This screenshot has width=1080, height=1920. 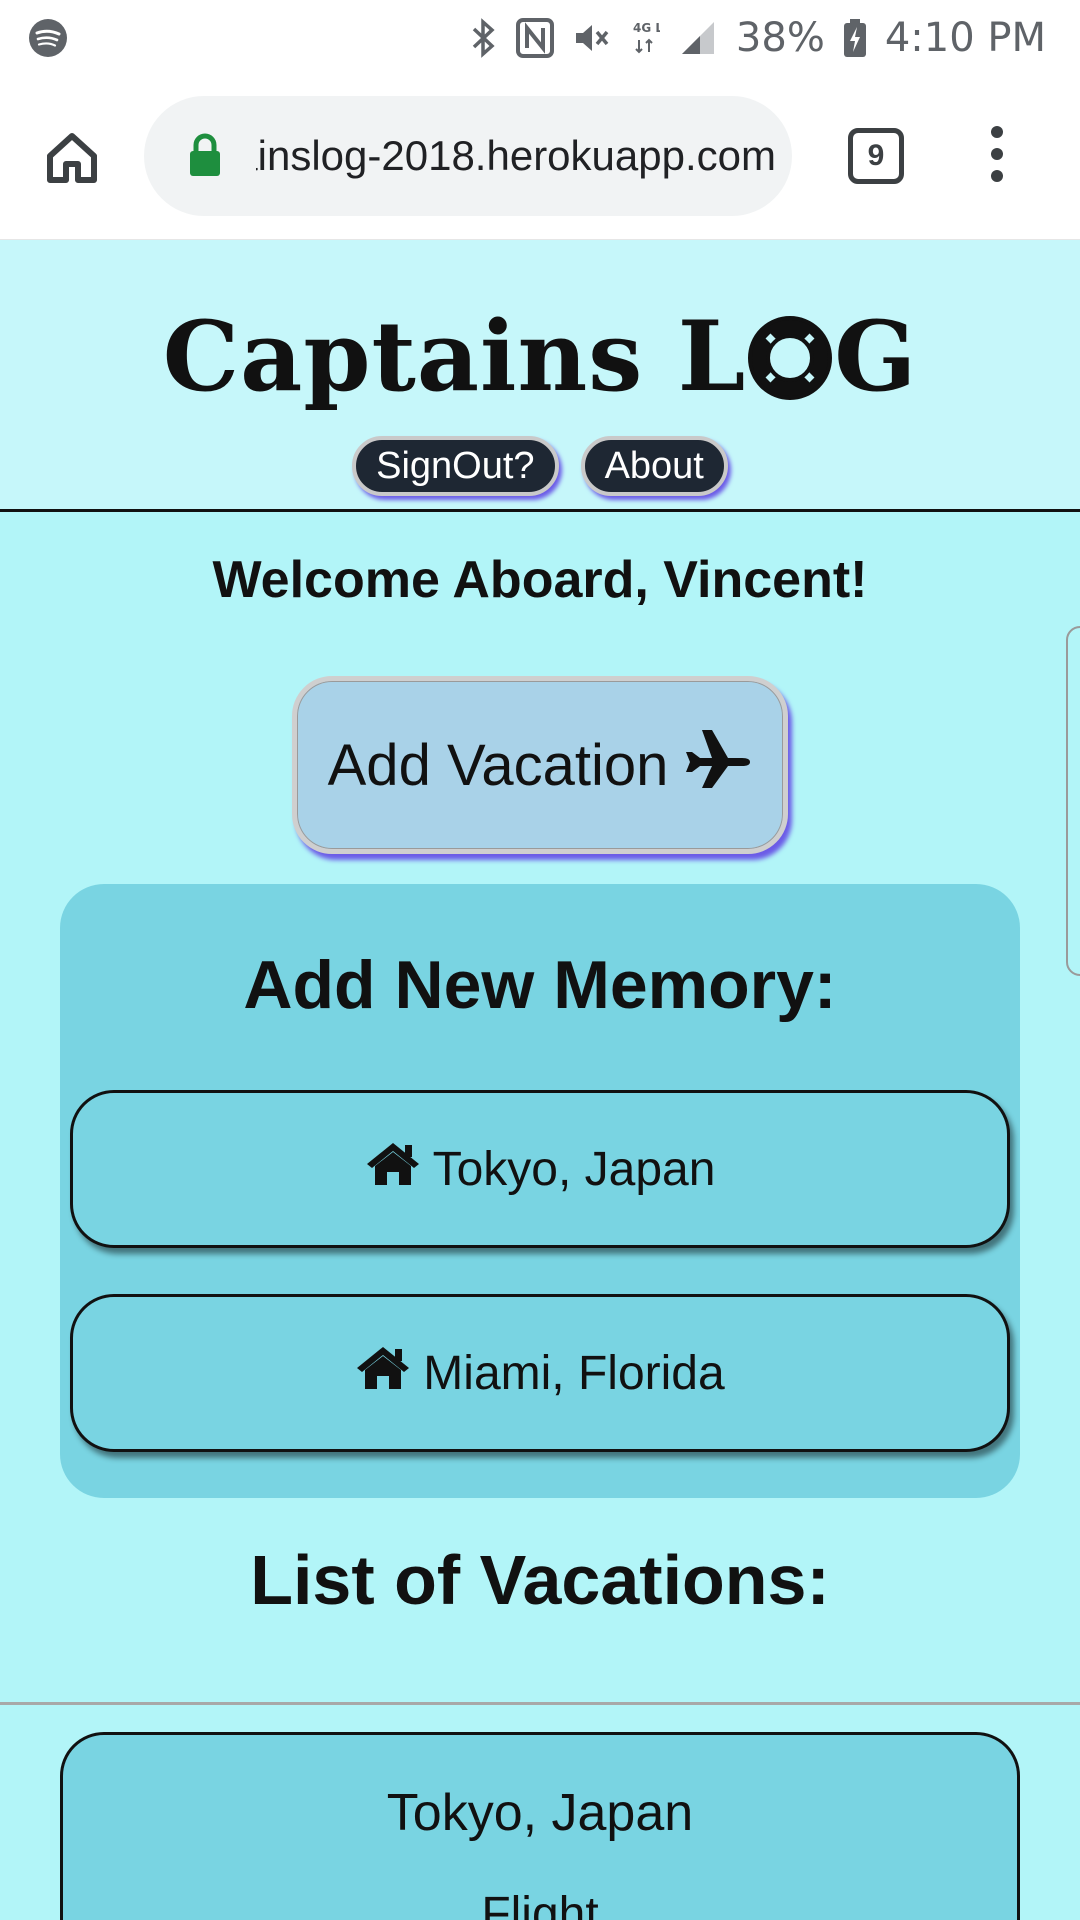 I want to click on airplane-icon, so click(x=717, y=765).